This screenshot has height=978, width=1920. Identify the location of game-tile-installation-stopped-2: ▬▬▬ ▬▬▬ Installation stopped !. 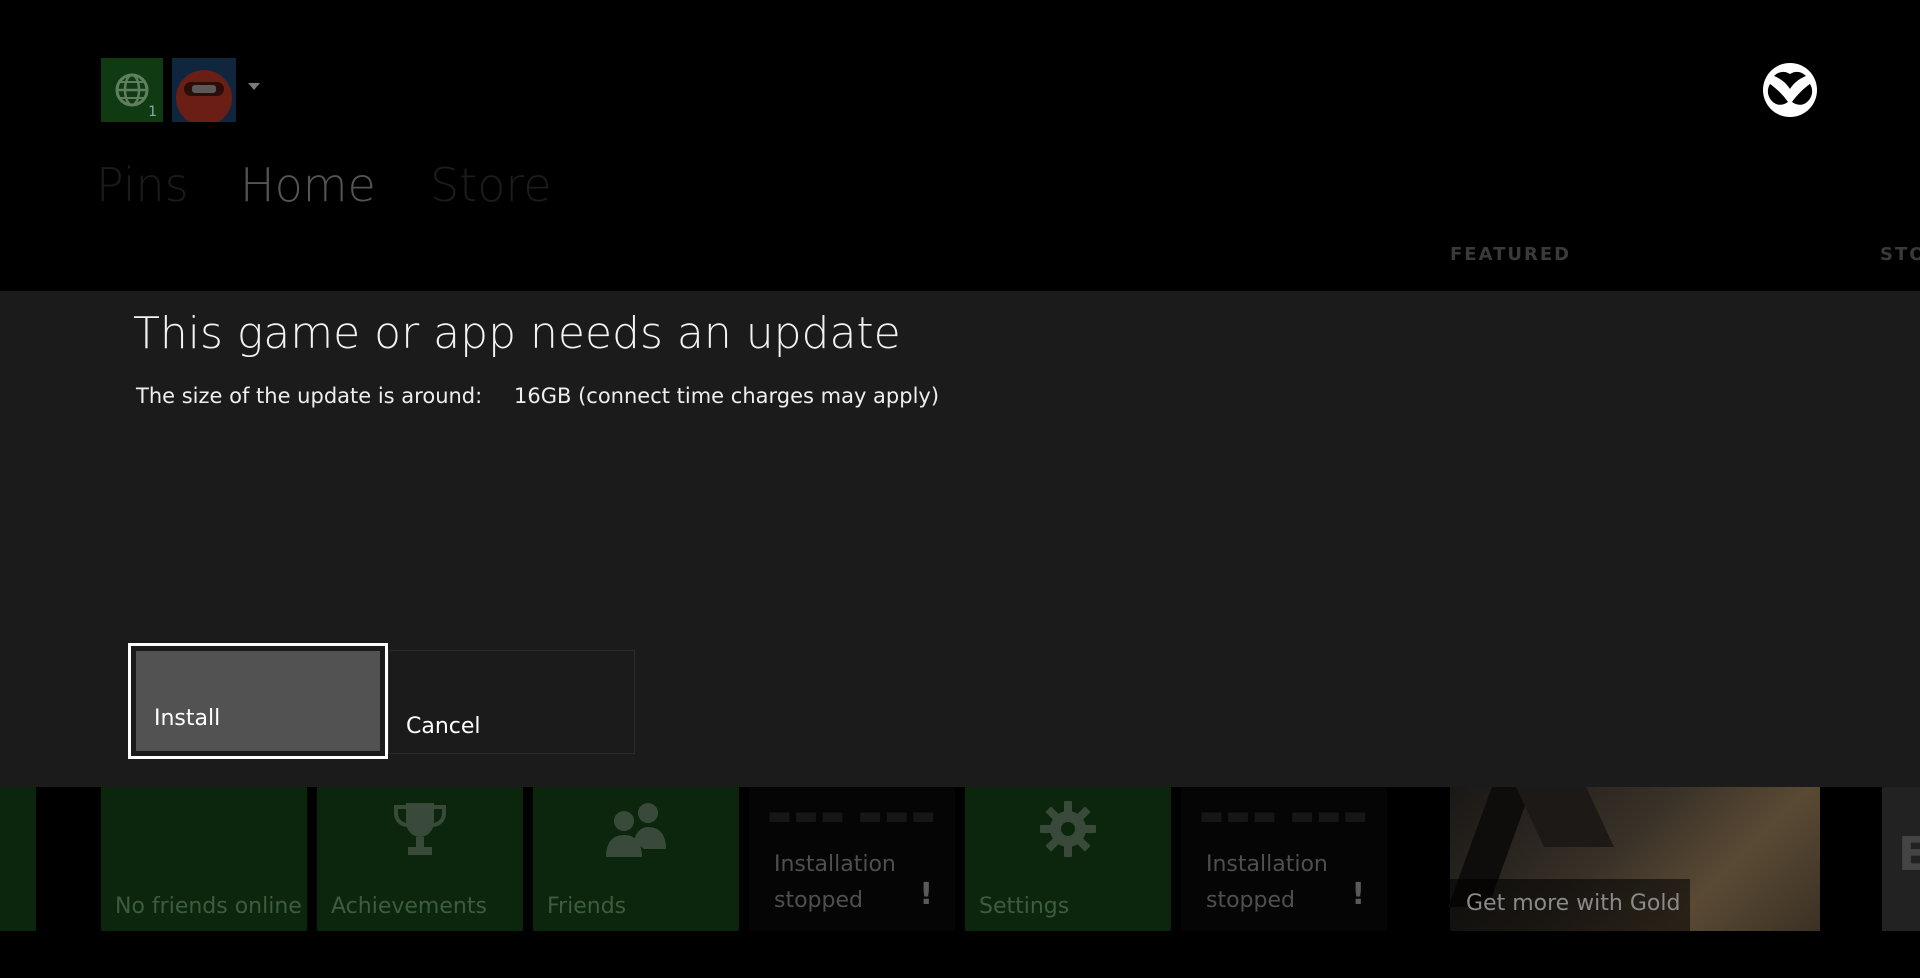
(1284, 859).